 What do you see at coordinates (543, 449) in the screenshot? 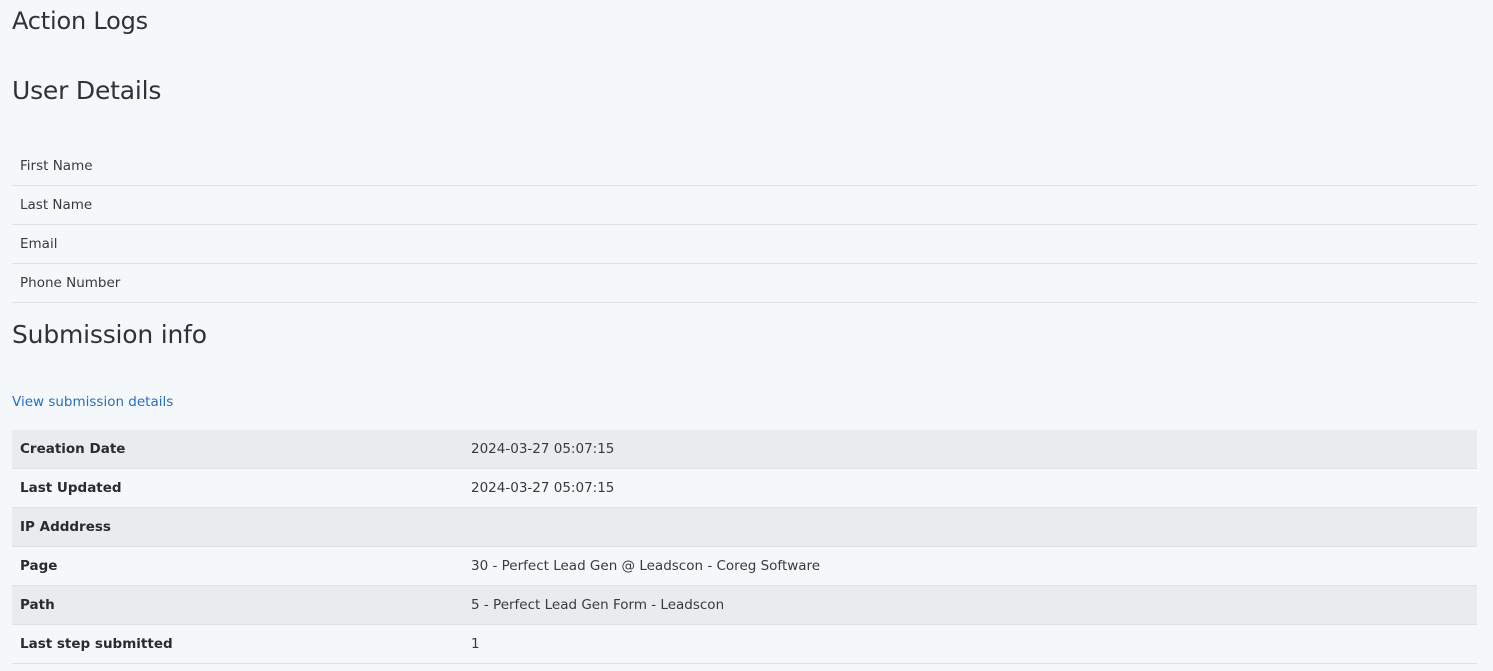
I see `creation-date-value: 2024-03-27 05:07:15` at bounding box center [543, 449].